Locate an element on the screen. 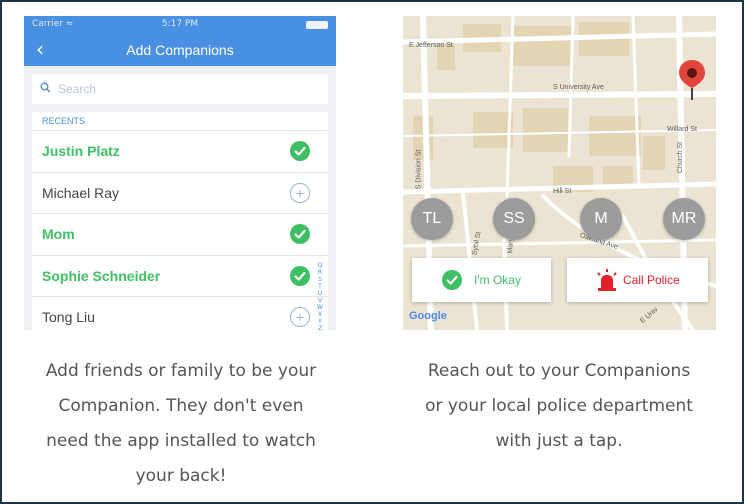 This screenshot has width=744, height=504. index-letter: V is located at coordinates (320, 300).